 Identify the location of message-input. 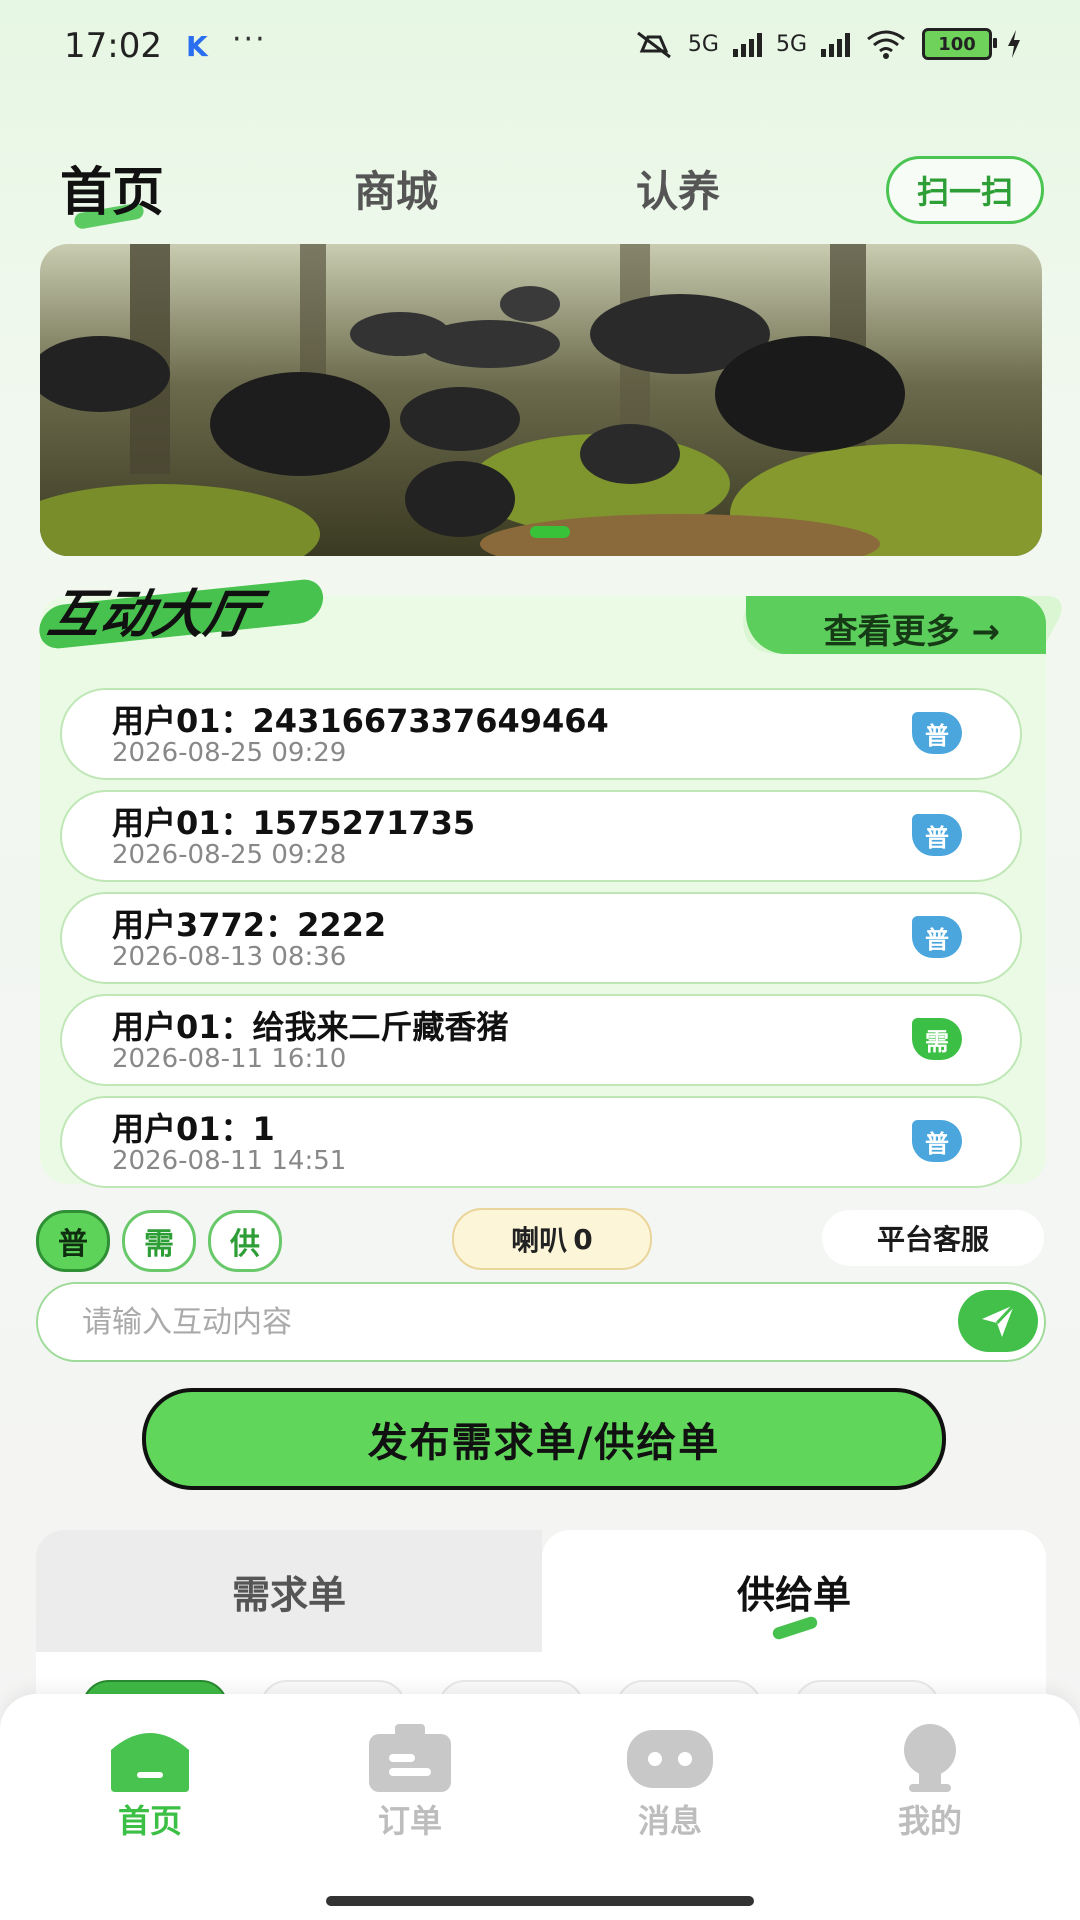
(522, 1322).